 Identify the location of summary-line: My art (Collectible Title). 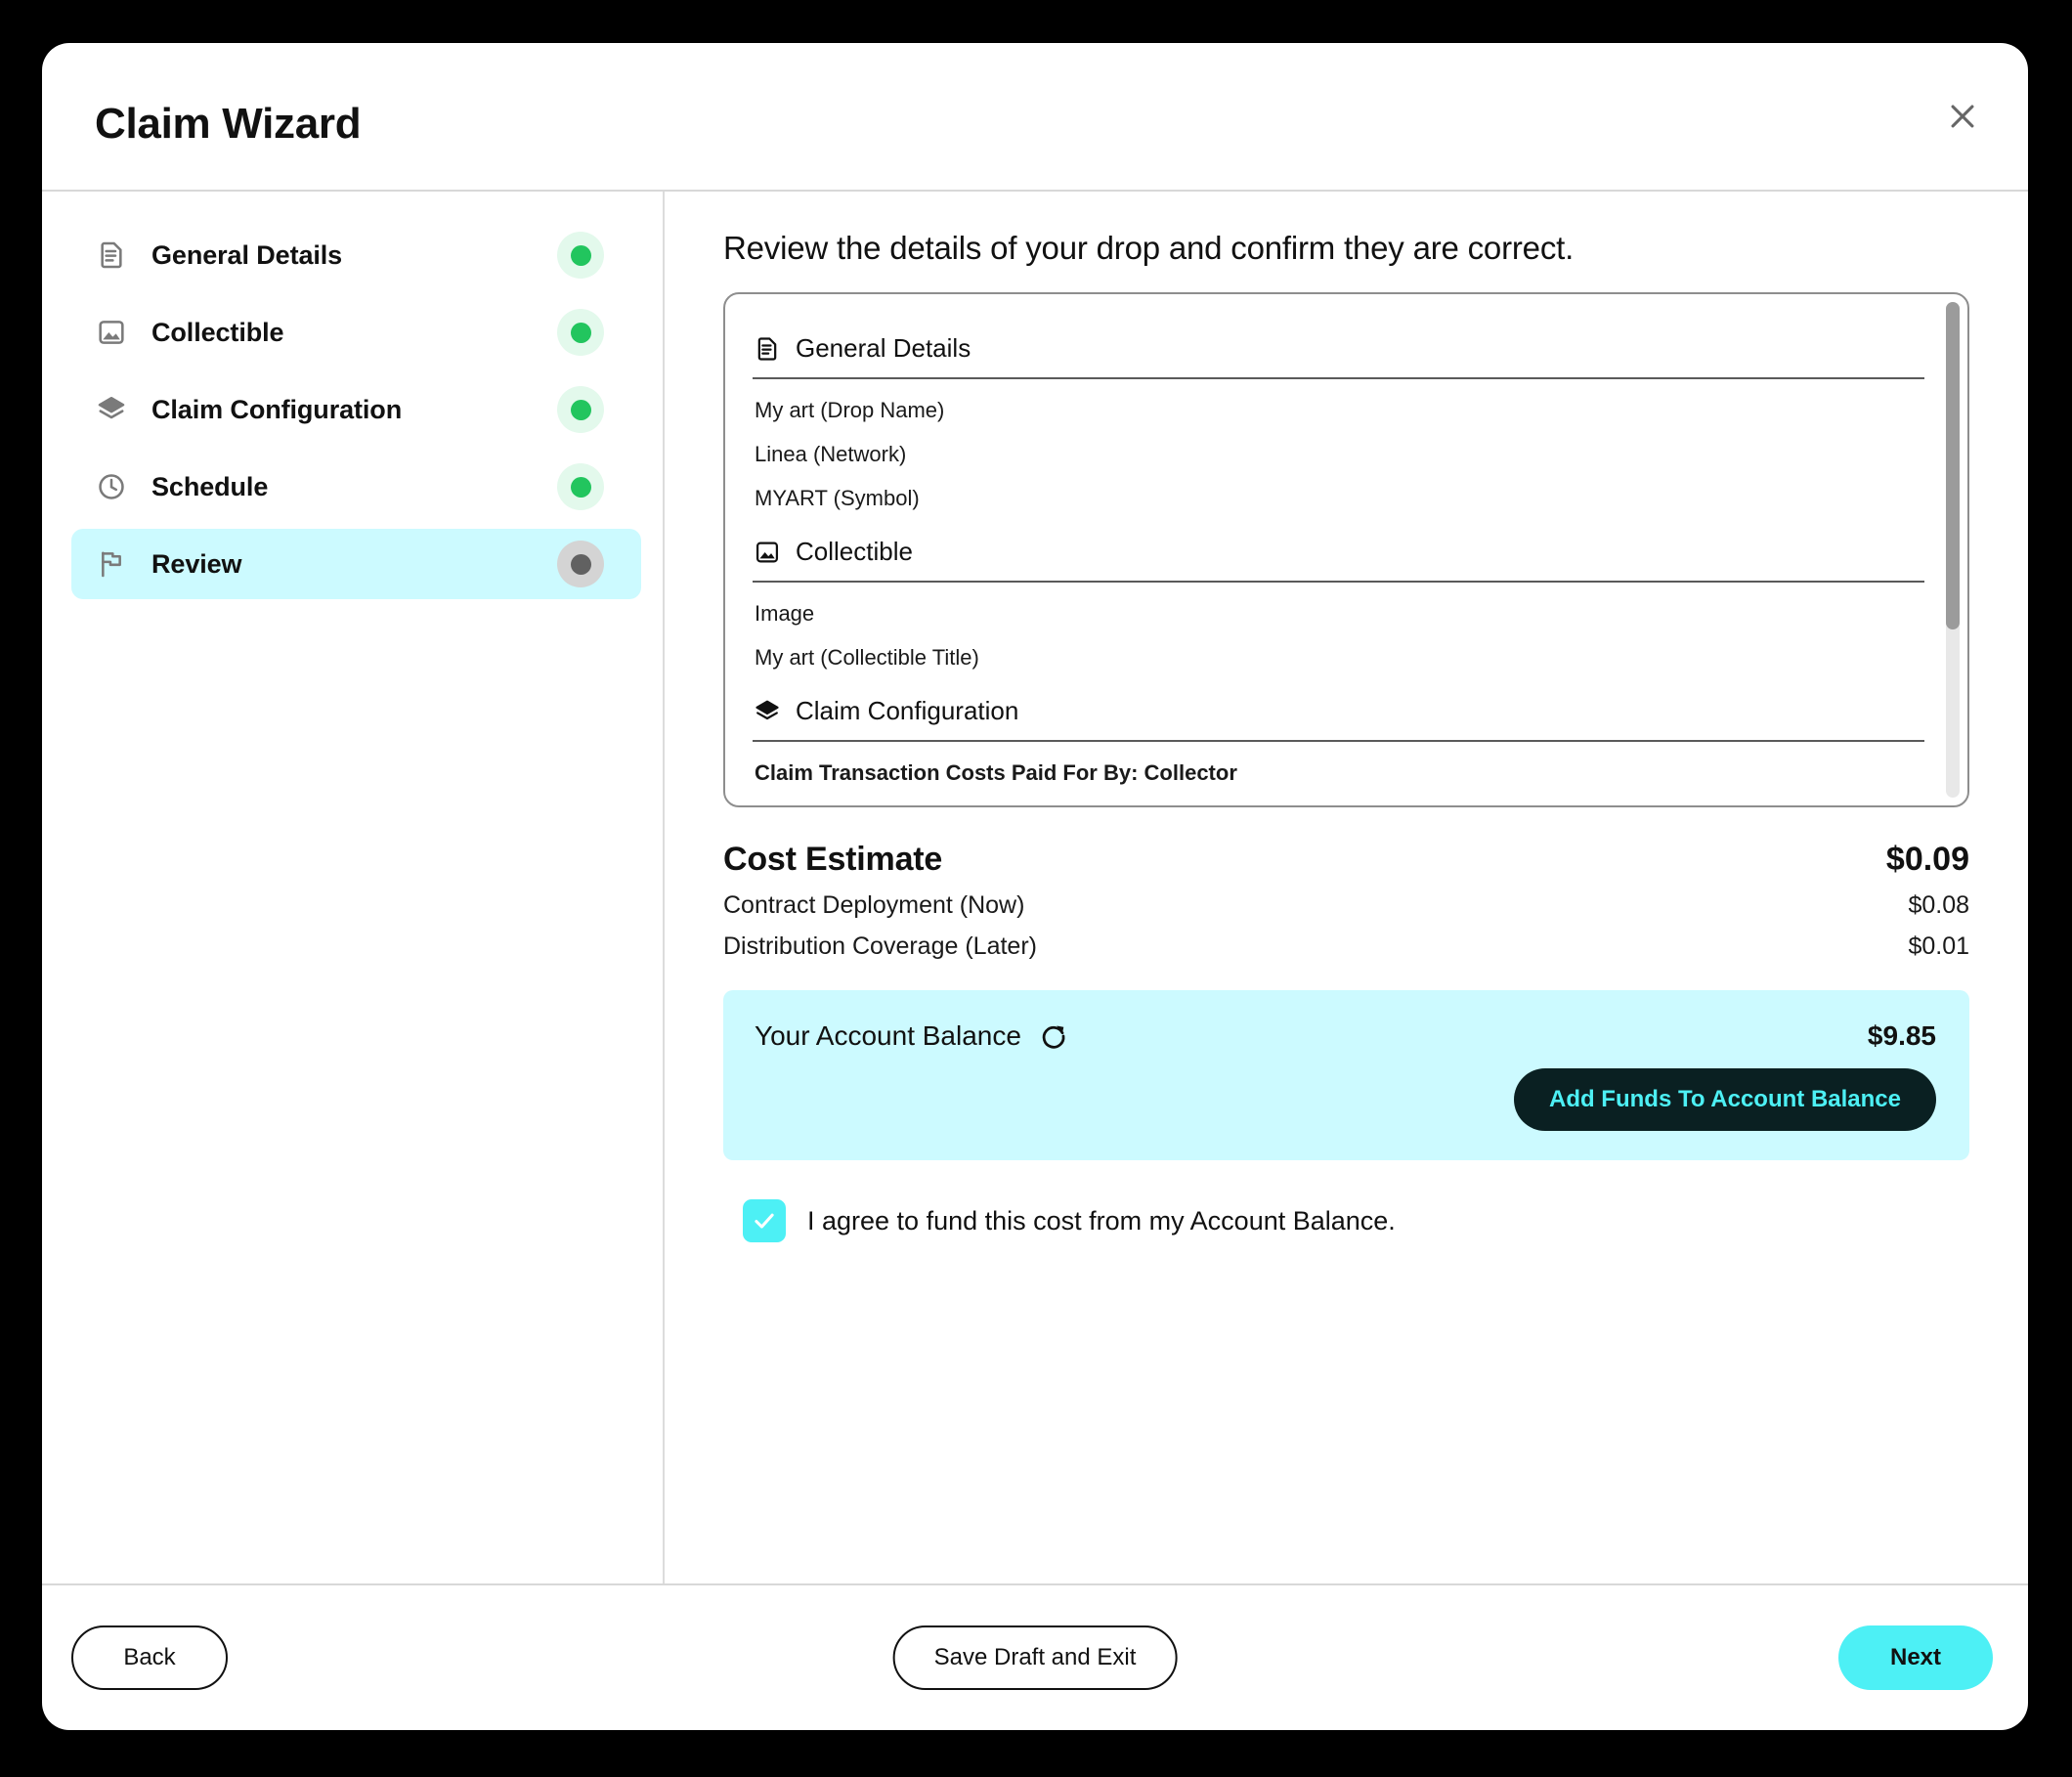
(867, 657).